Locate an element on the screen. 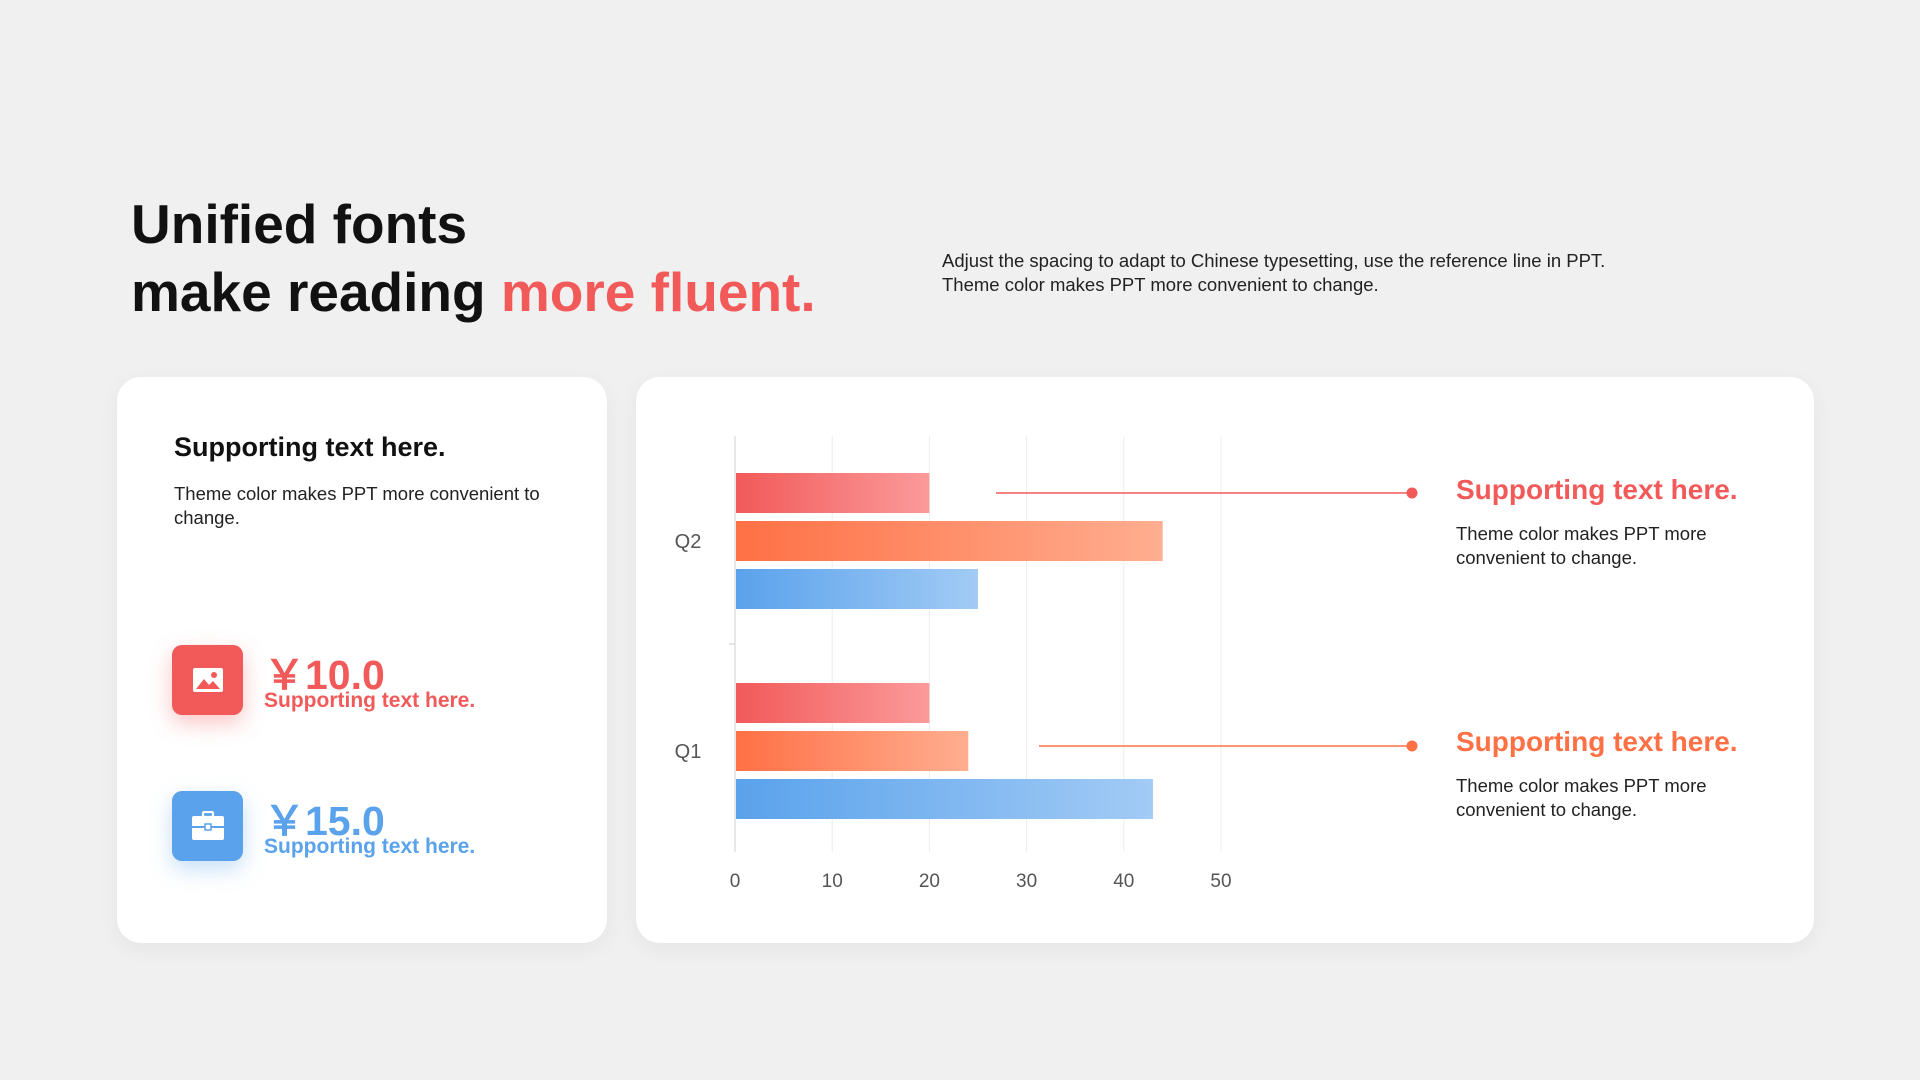 This screenshot has width=1920, height=1080. summary-card-title: Supporting text here. is located at coordinates (310, 447).